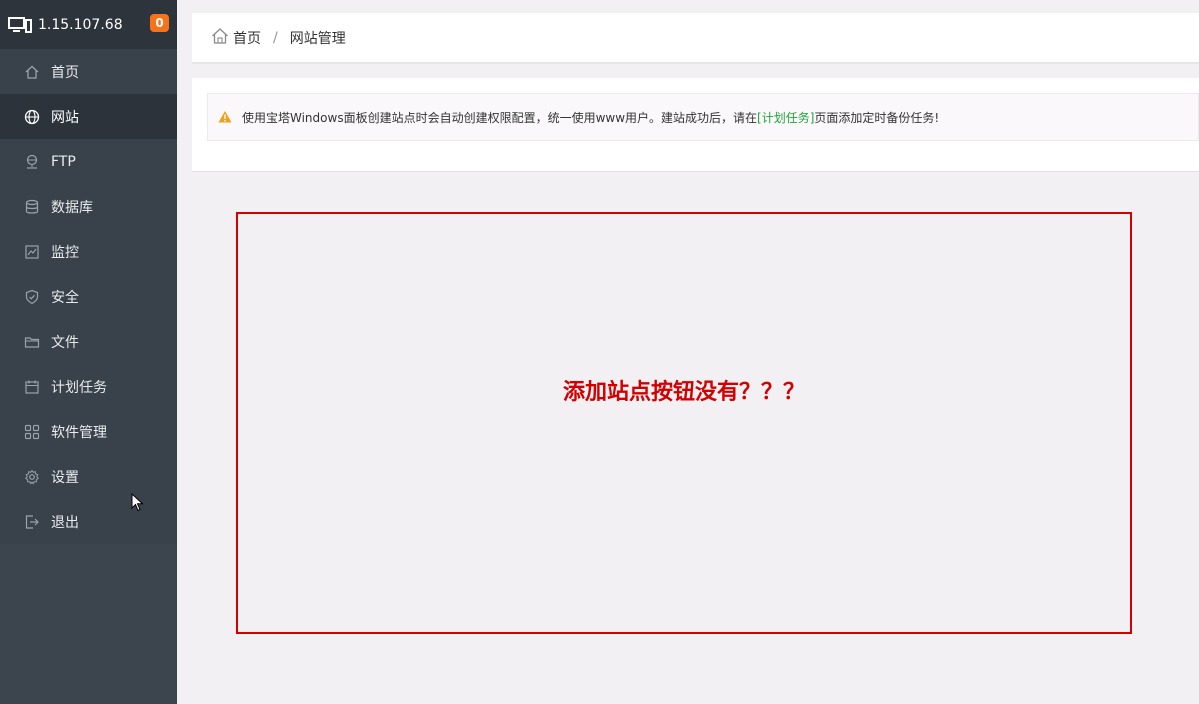 The height and width of the screenshot is (704, 1199). Describe the element at coordinates (159, 23) in the screenshot. I see `notification-badge: 0` at that location.